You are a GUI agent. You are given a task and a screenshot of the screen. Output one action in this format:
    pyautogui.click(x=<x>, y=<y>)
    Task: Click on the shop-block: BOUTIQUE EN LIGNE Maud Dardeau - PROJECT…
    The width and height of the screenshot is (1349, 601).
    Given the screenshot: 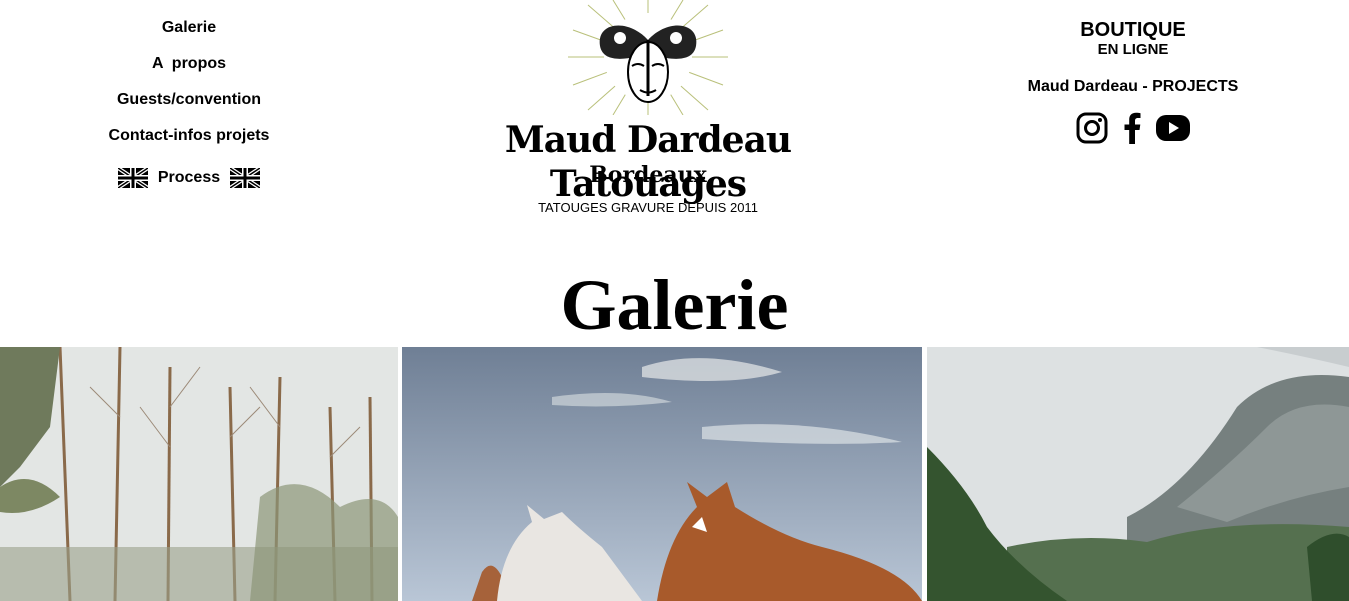 What is the action you would take?
    pyautogui.click(x=1133, y=81)
    